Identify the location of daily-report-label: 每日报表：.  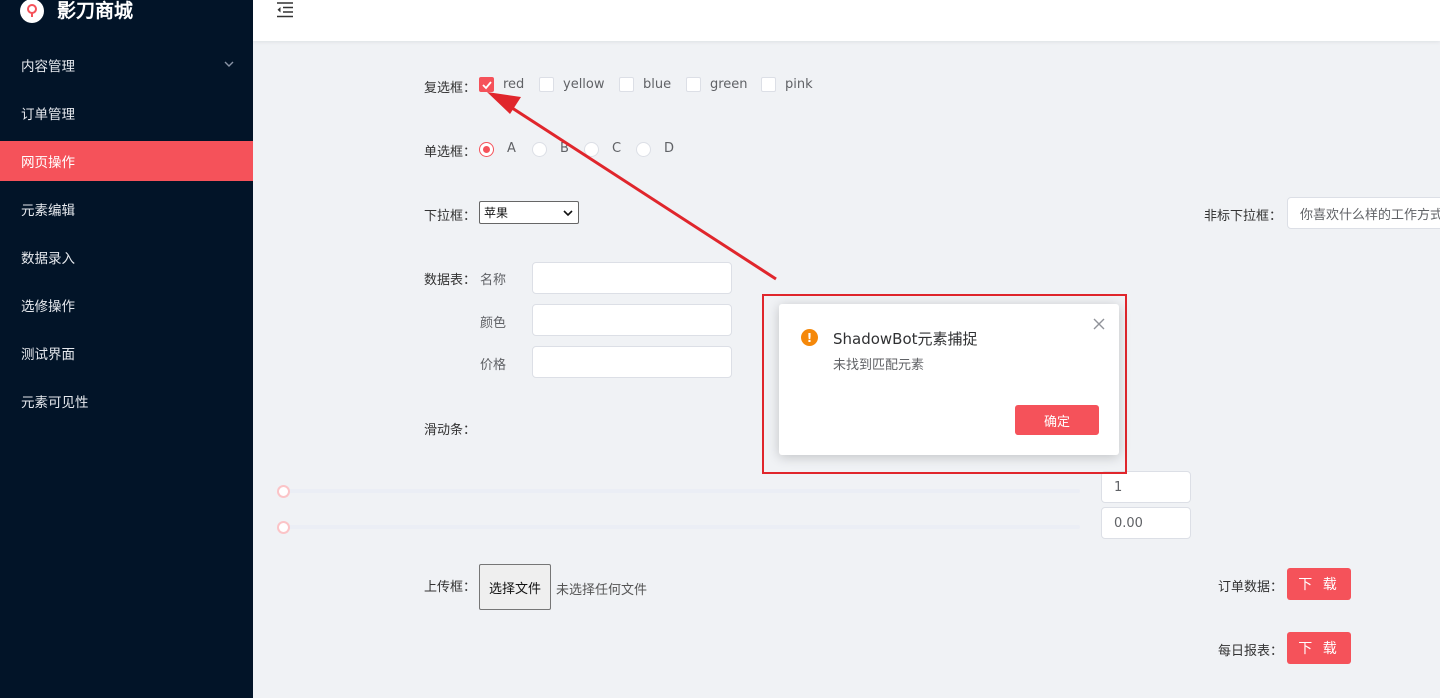
(1251, 651).